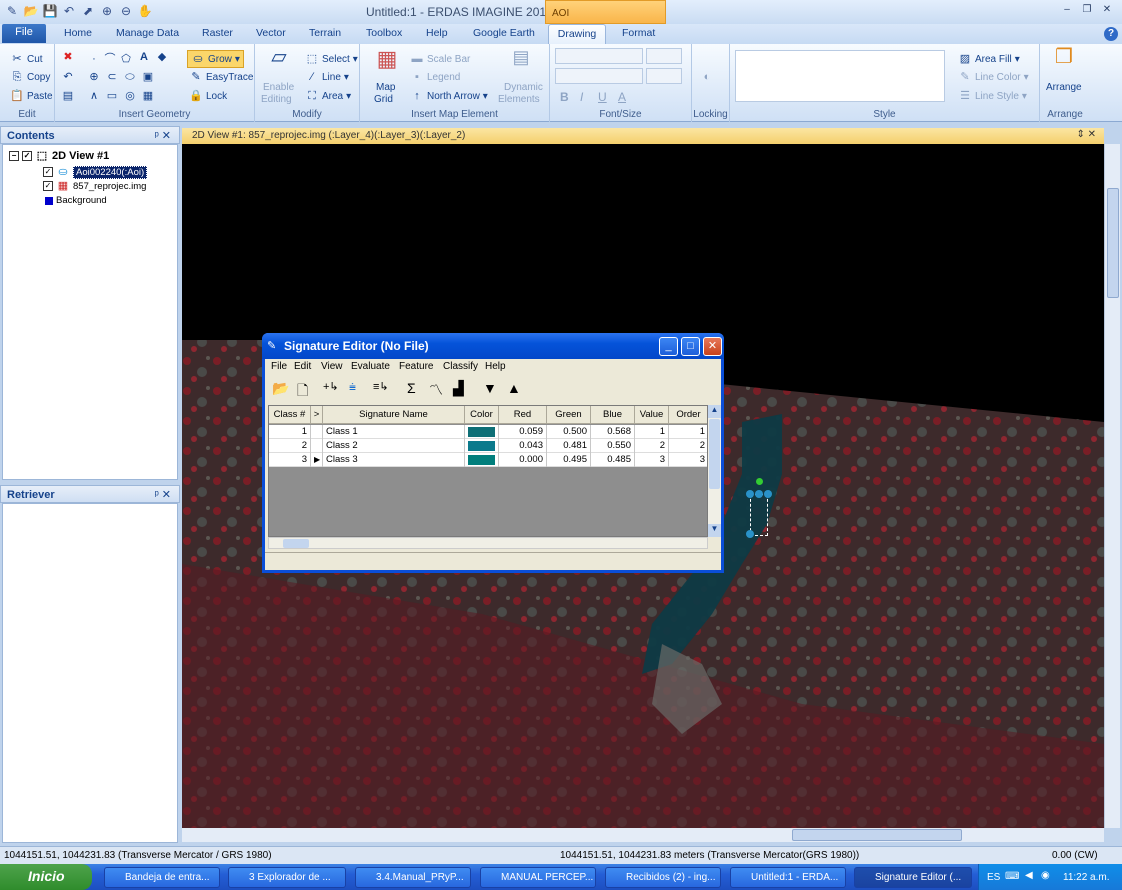 Image resolution: width=1122 pixels, height=890 pixels. I want to click on rotate-handle-icon, so click(759, 481).